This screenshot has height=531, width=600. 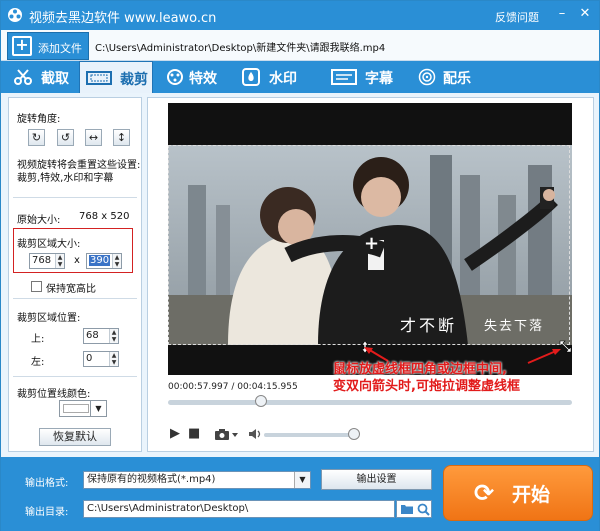 What do you see at coordinates (423, 509) in the screenshot?
I see `search-icon` at bounding box center [423, 509].